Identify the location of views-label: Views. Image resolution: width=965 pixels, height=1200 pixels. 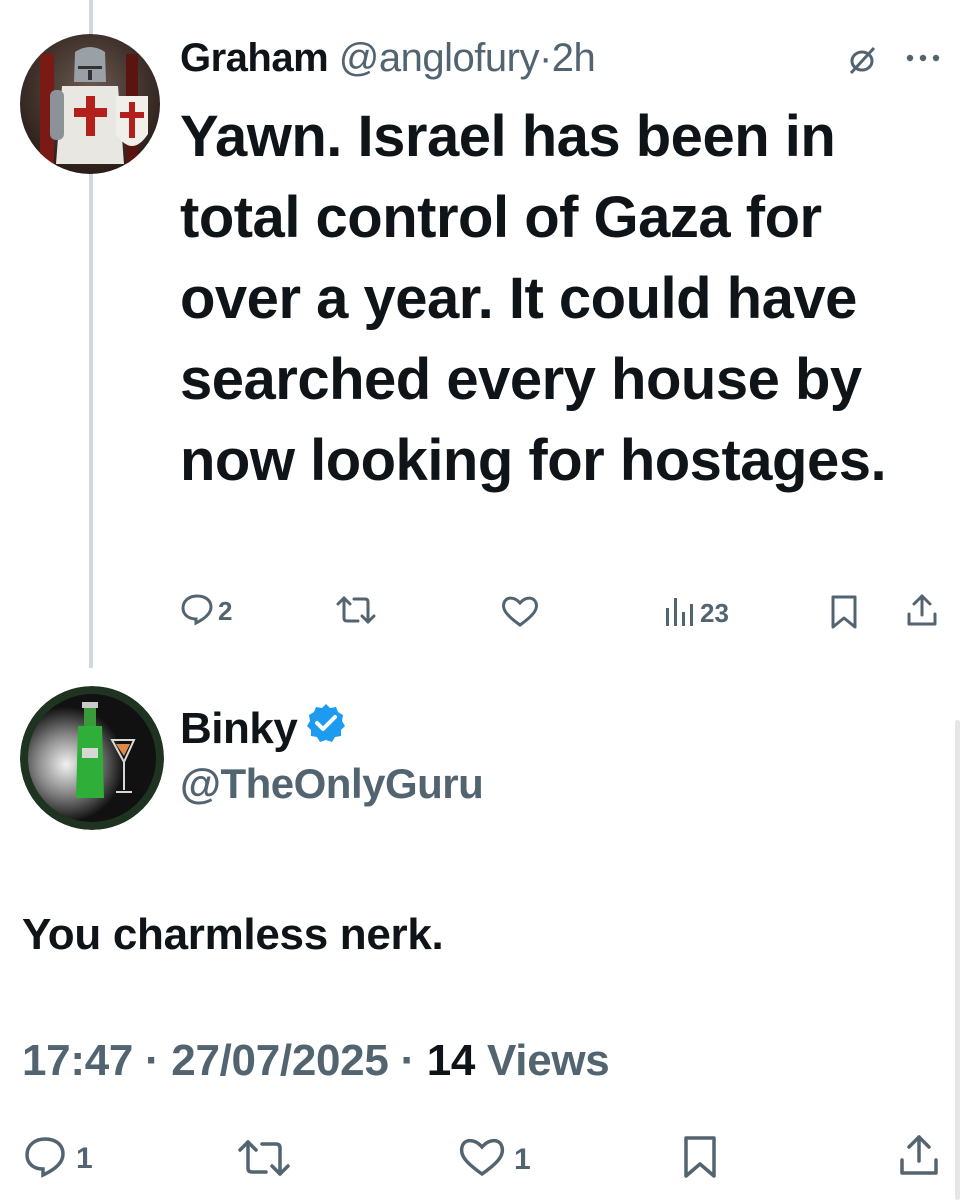
(548, 1060).